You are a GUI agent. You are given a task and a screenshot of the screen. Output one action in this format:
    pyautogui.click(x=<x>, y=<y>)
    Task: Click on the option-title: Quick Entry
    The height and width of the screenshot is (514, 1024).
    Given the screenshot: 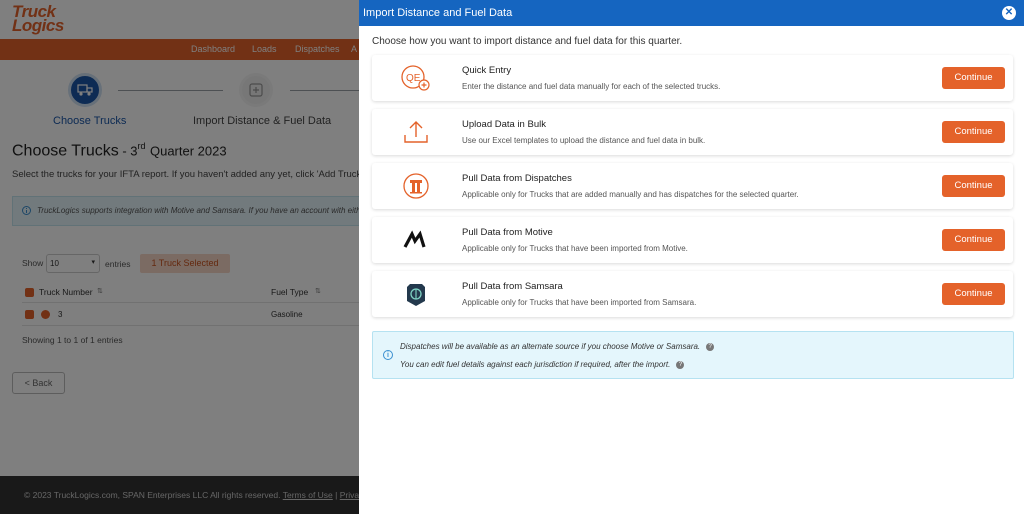 What is the action you would take?
    pyautogui.click(x=487, y=70)
    